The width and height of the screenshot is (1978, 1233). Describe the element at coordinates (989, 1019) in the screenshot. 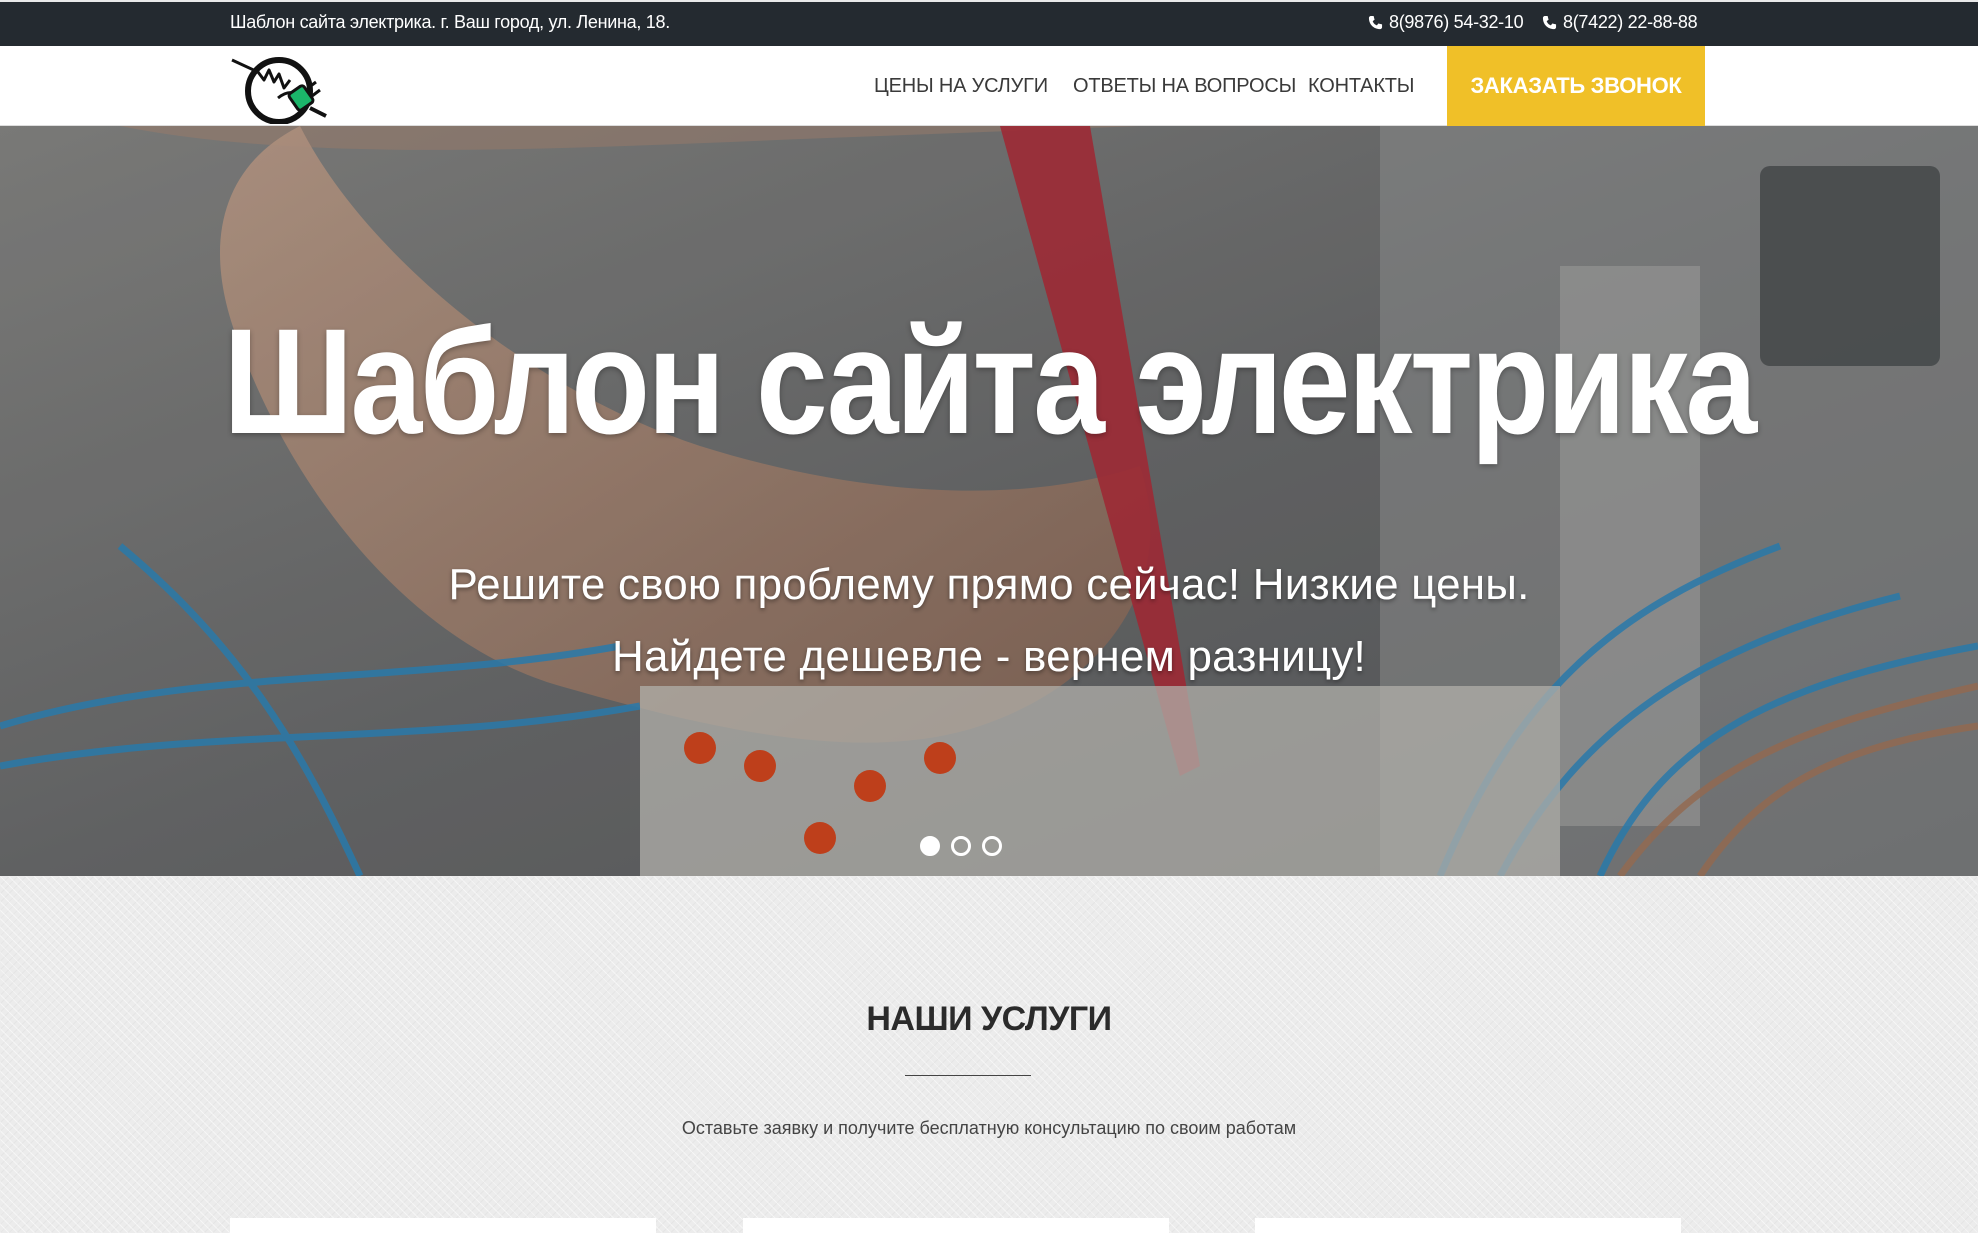

I see `services-heading: НАШИ УСЛУГИ` at that location.